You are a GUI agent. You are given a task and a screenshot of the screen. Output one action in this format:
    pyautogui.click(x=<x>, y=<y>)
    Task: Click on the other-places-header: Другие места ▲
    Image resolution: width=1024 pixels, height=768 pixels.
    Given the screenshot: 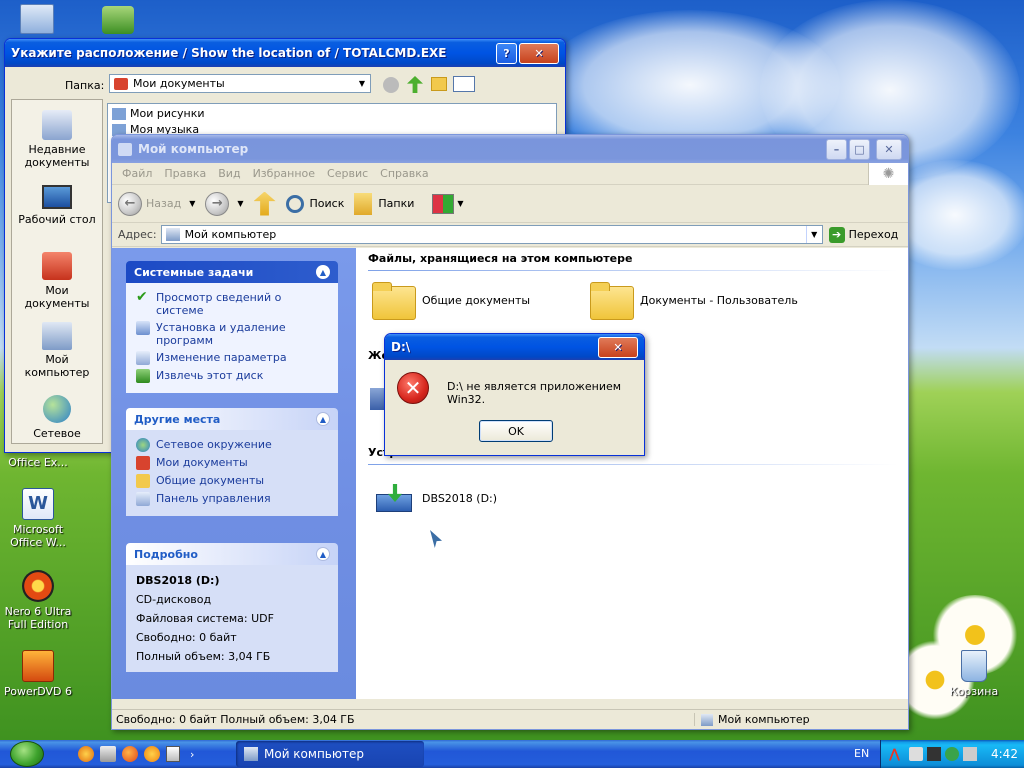 What is the action you would take?
    pyautogui.click(x=232, y=419)
    